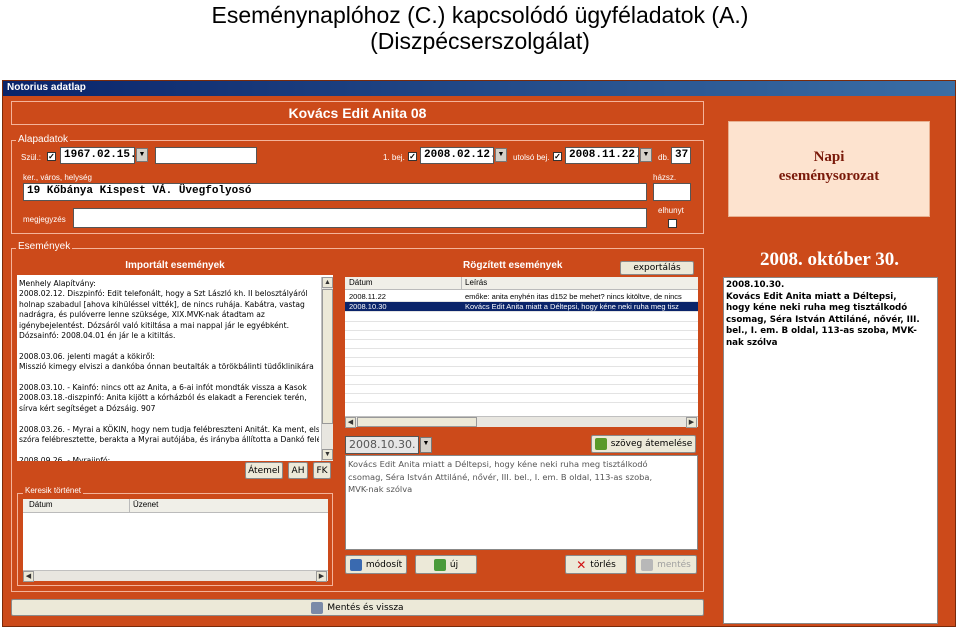 This screenshot has width=960, height=629. I want to click on modosit-button: módosít, so click(376, 564).